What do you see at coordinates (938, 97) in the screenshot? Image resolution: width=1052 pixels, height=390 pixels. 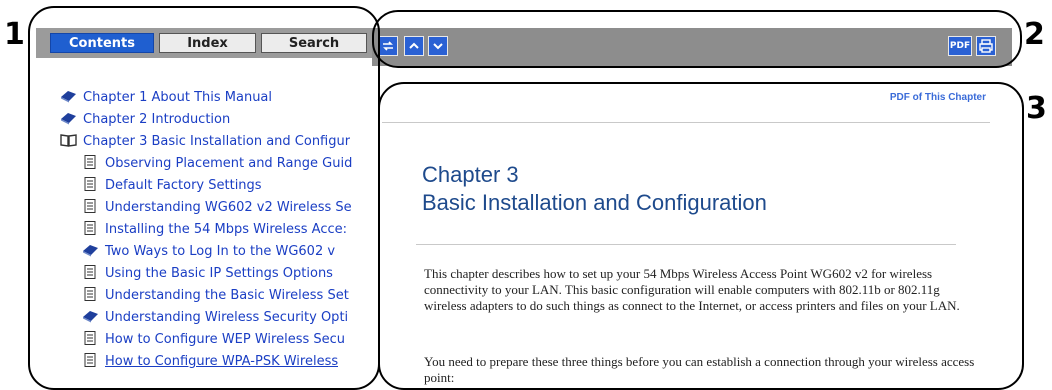 I see `pdf-of-chapter-link: PDF of This Chapter` at bounding box center [938, 97].